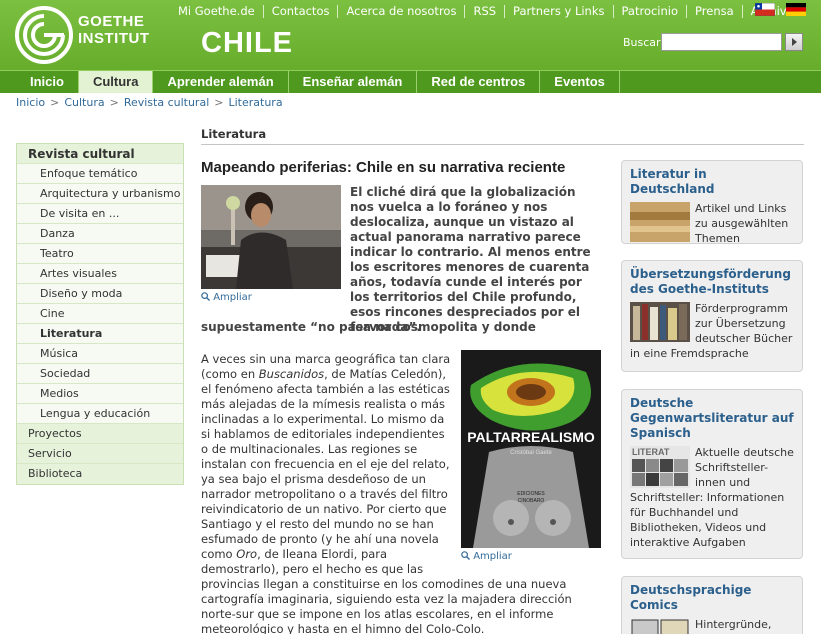  I want to click on search-button, so click(794, 42).